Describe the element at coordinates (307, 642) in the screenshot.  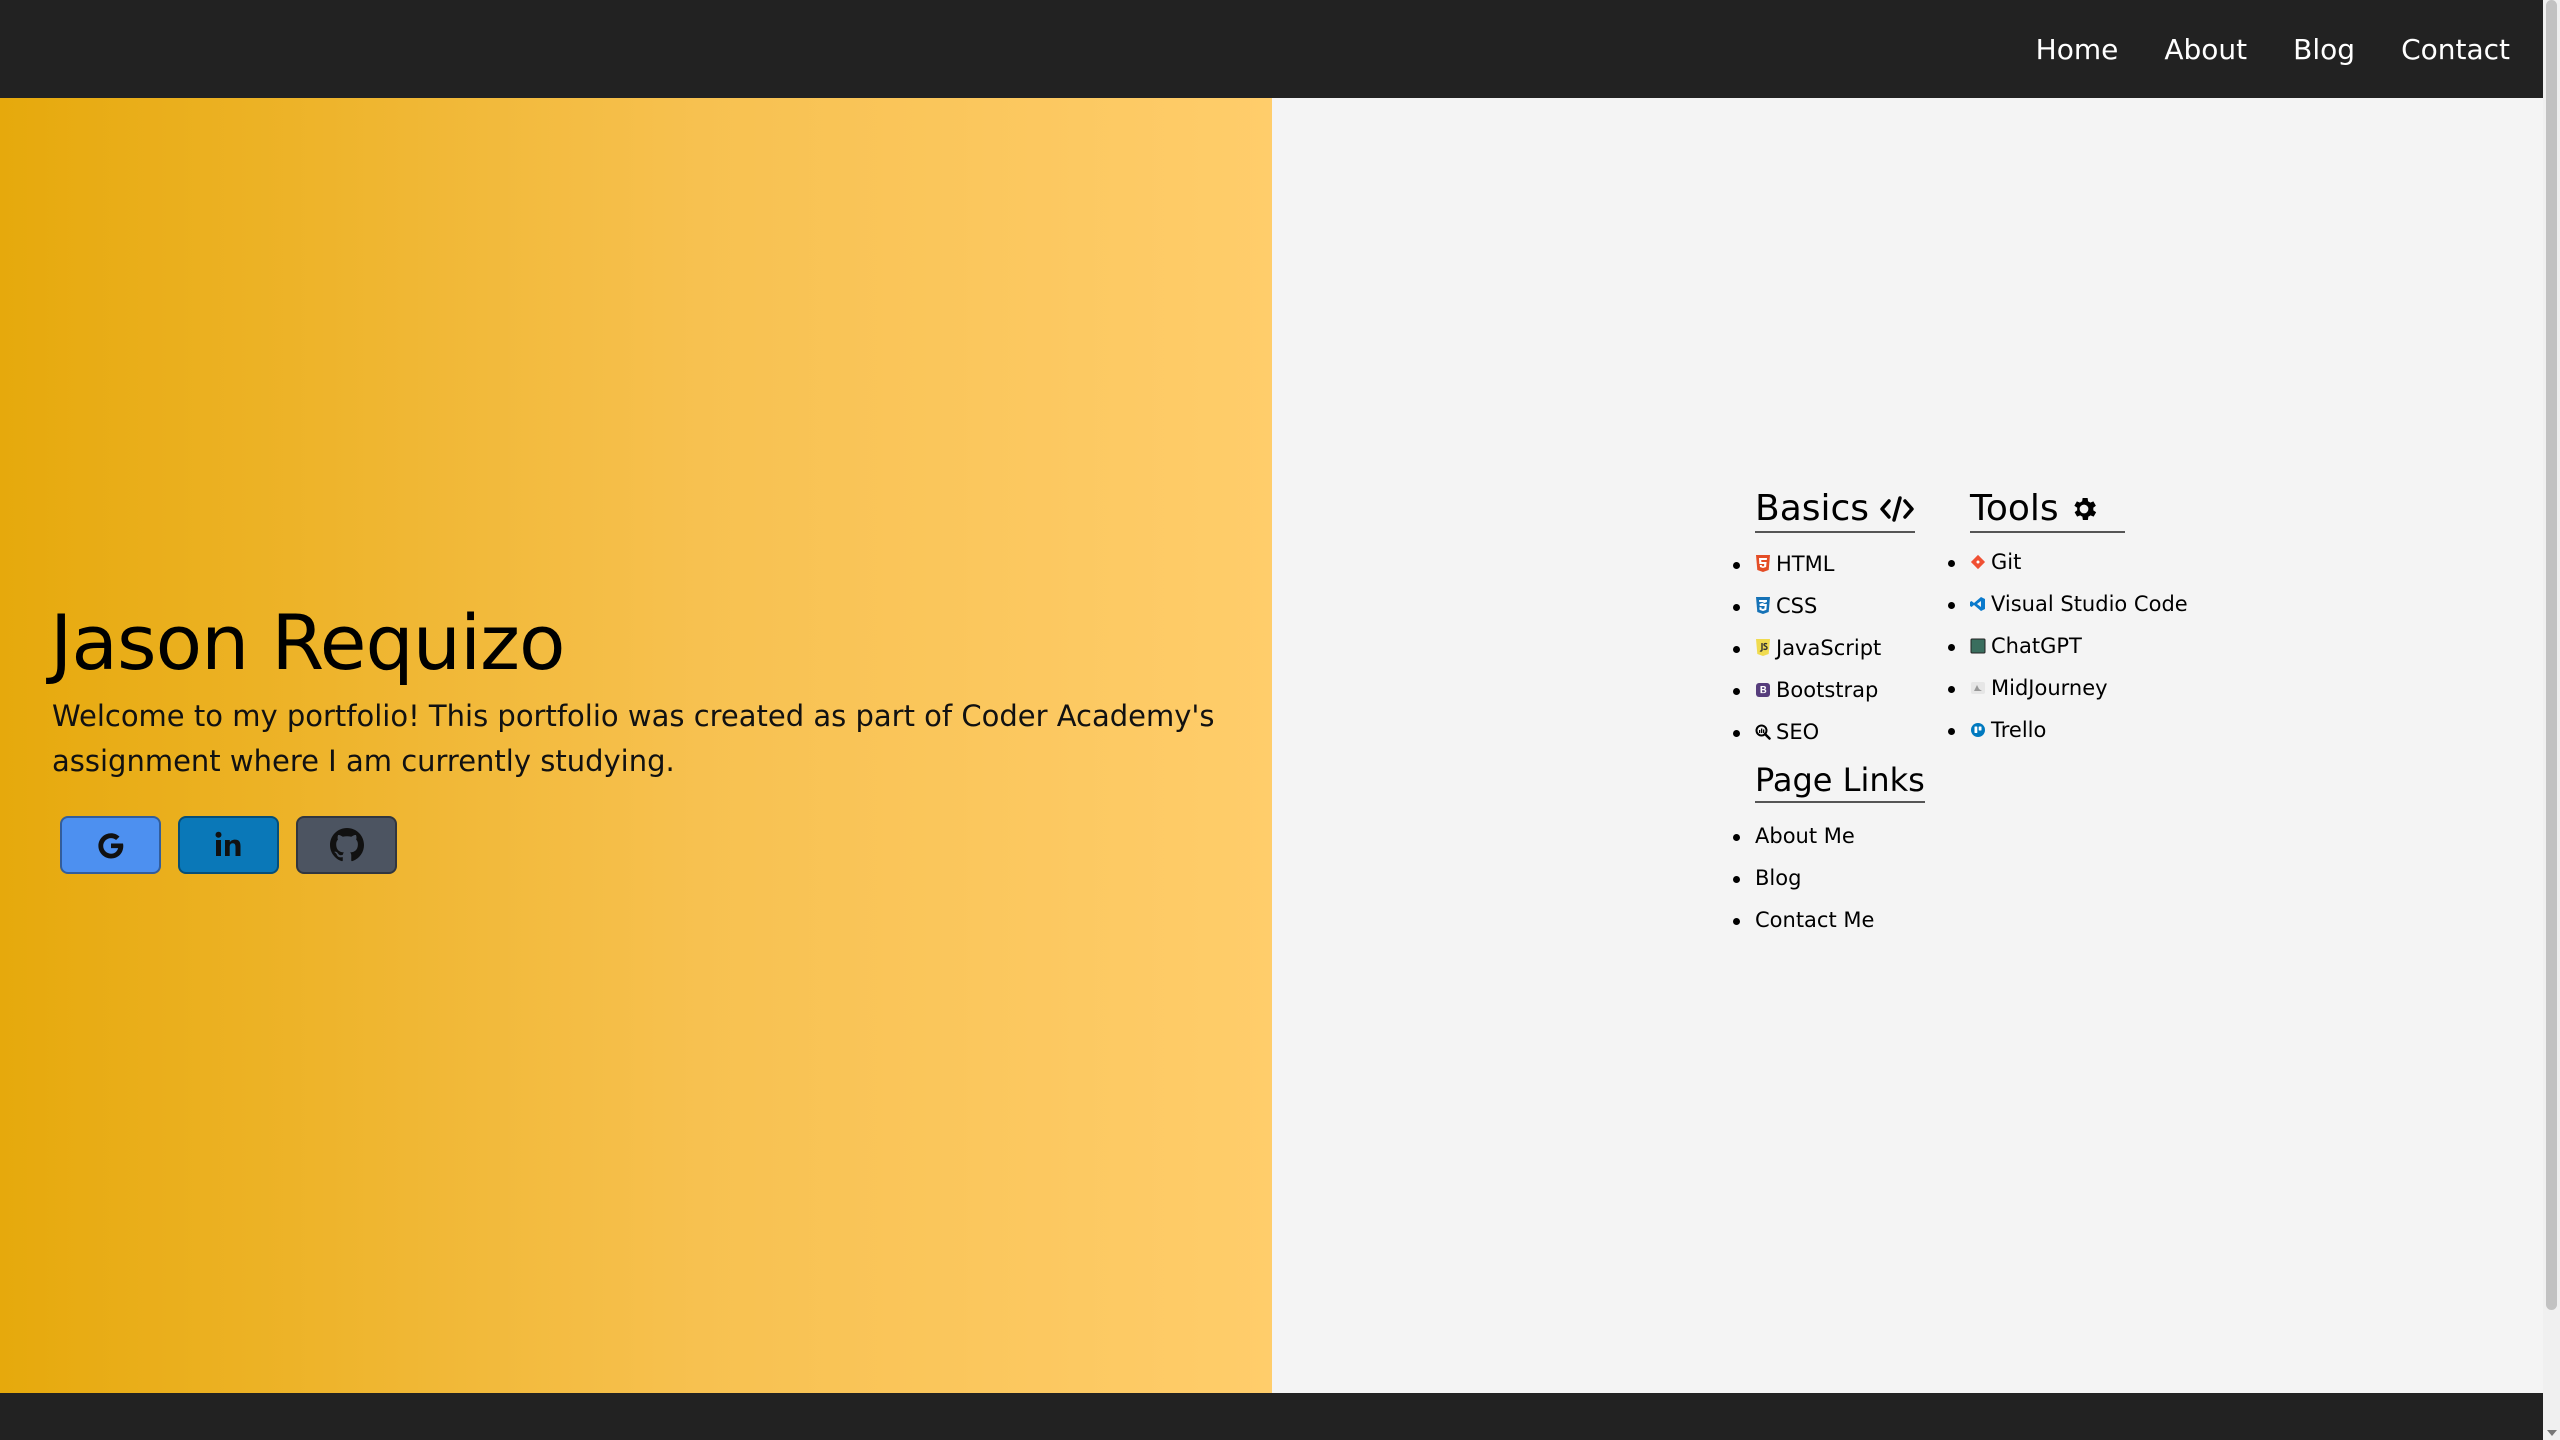
I see `hero-name: Jason Requizo` at that location.